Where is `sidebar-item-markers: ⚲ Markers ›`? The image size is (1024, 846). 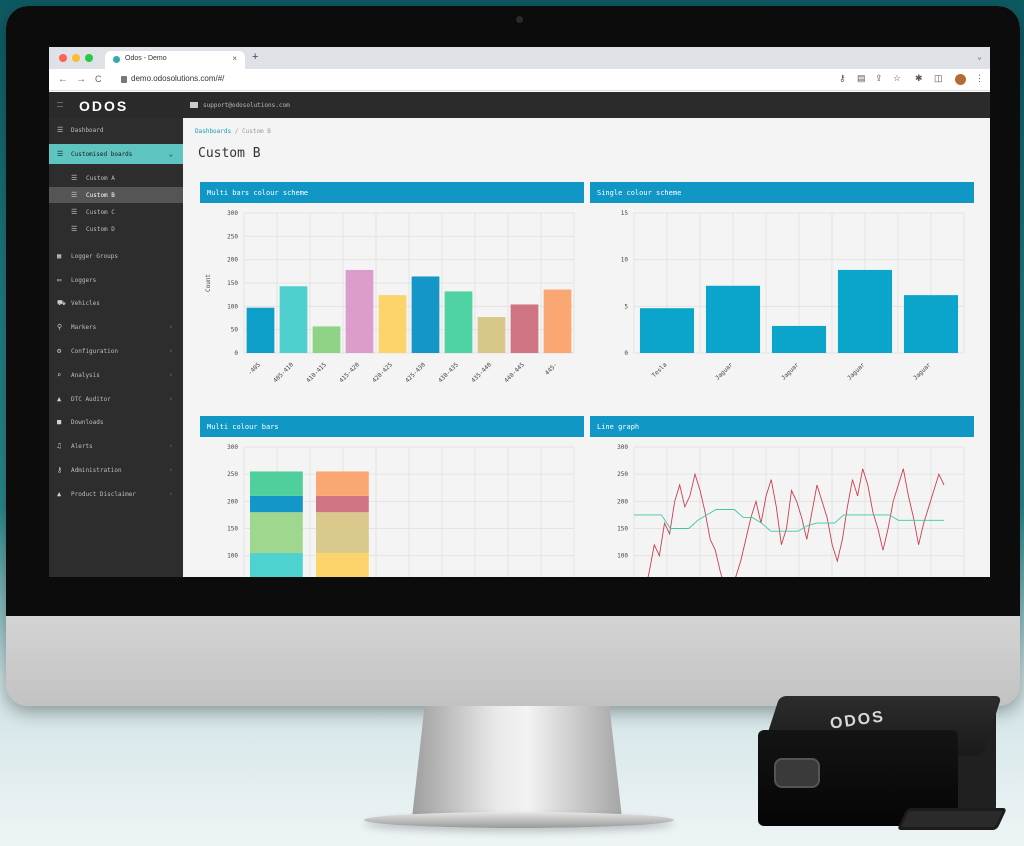 sidebar-item-markers: ⚲ Markers › is located at coordinates (116, 327).